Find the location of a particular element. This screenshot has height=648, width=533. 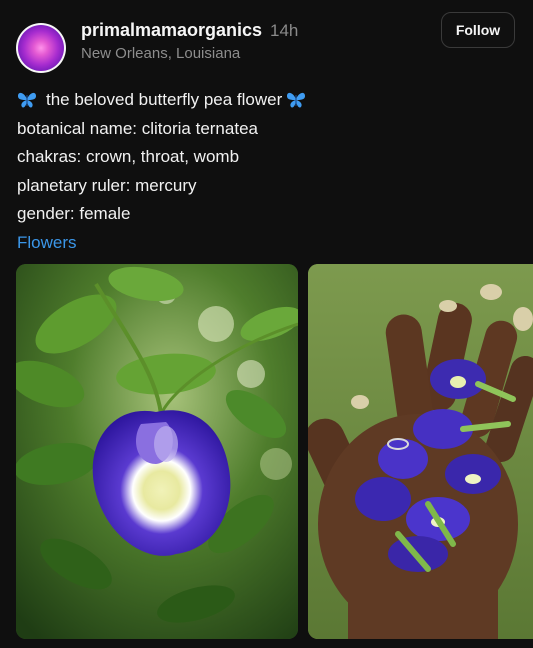

avatar-image is located at coordinates (41, 48).